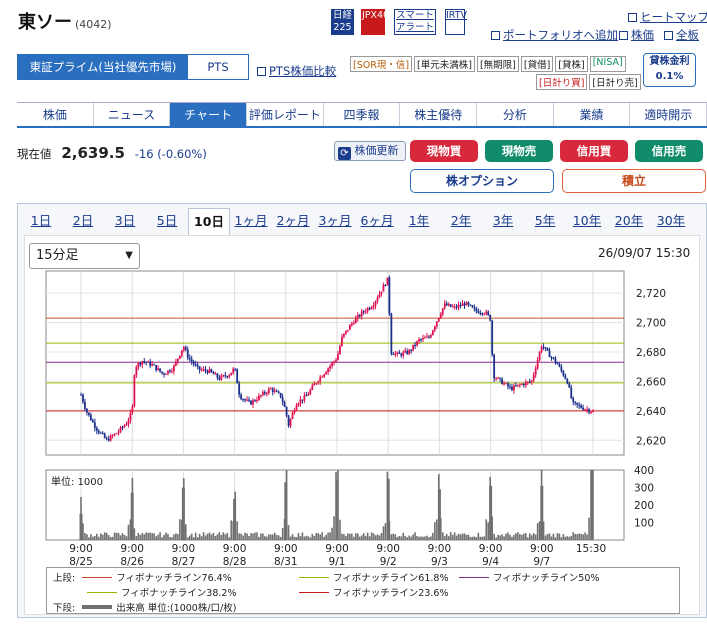  Describe the element at coordinates (651, 353) in the screenshot. I see `y-tick-label: 2,680` at that location.